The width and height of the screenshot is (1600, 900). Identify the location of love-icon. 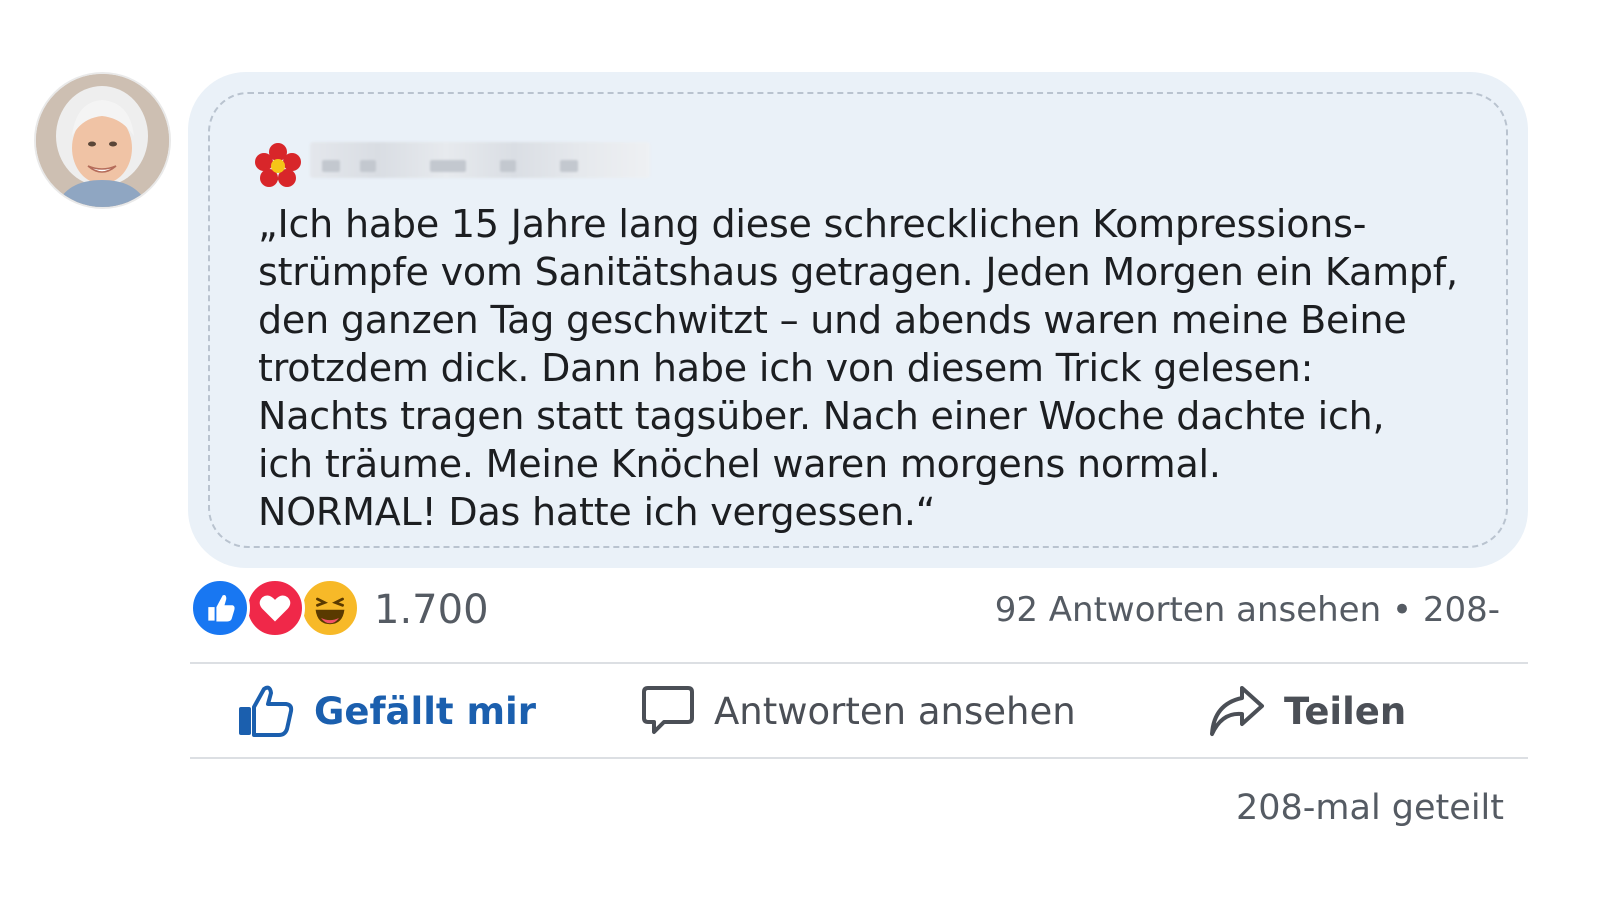
(275, 608).